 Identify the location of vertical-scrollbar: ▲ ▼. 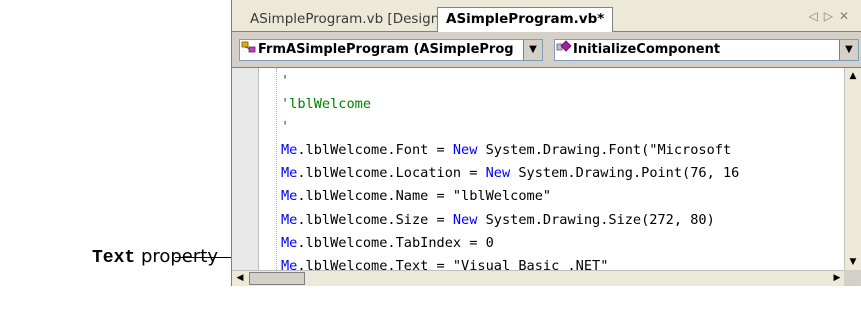
(852, 169).